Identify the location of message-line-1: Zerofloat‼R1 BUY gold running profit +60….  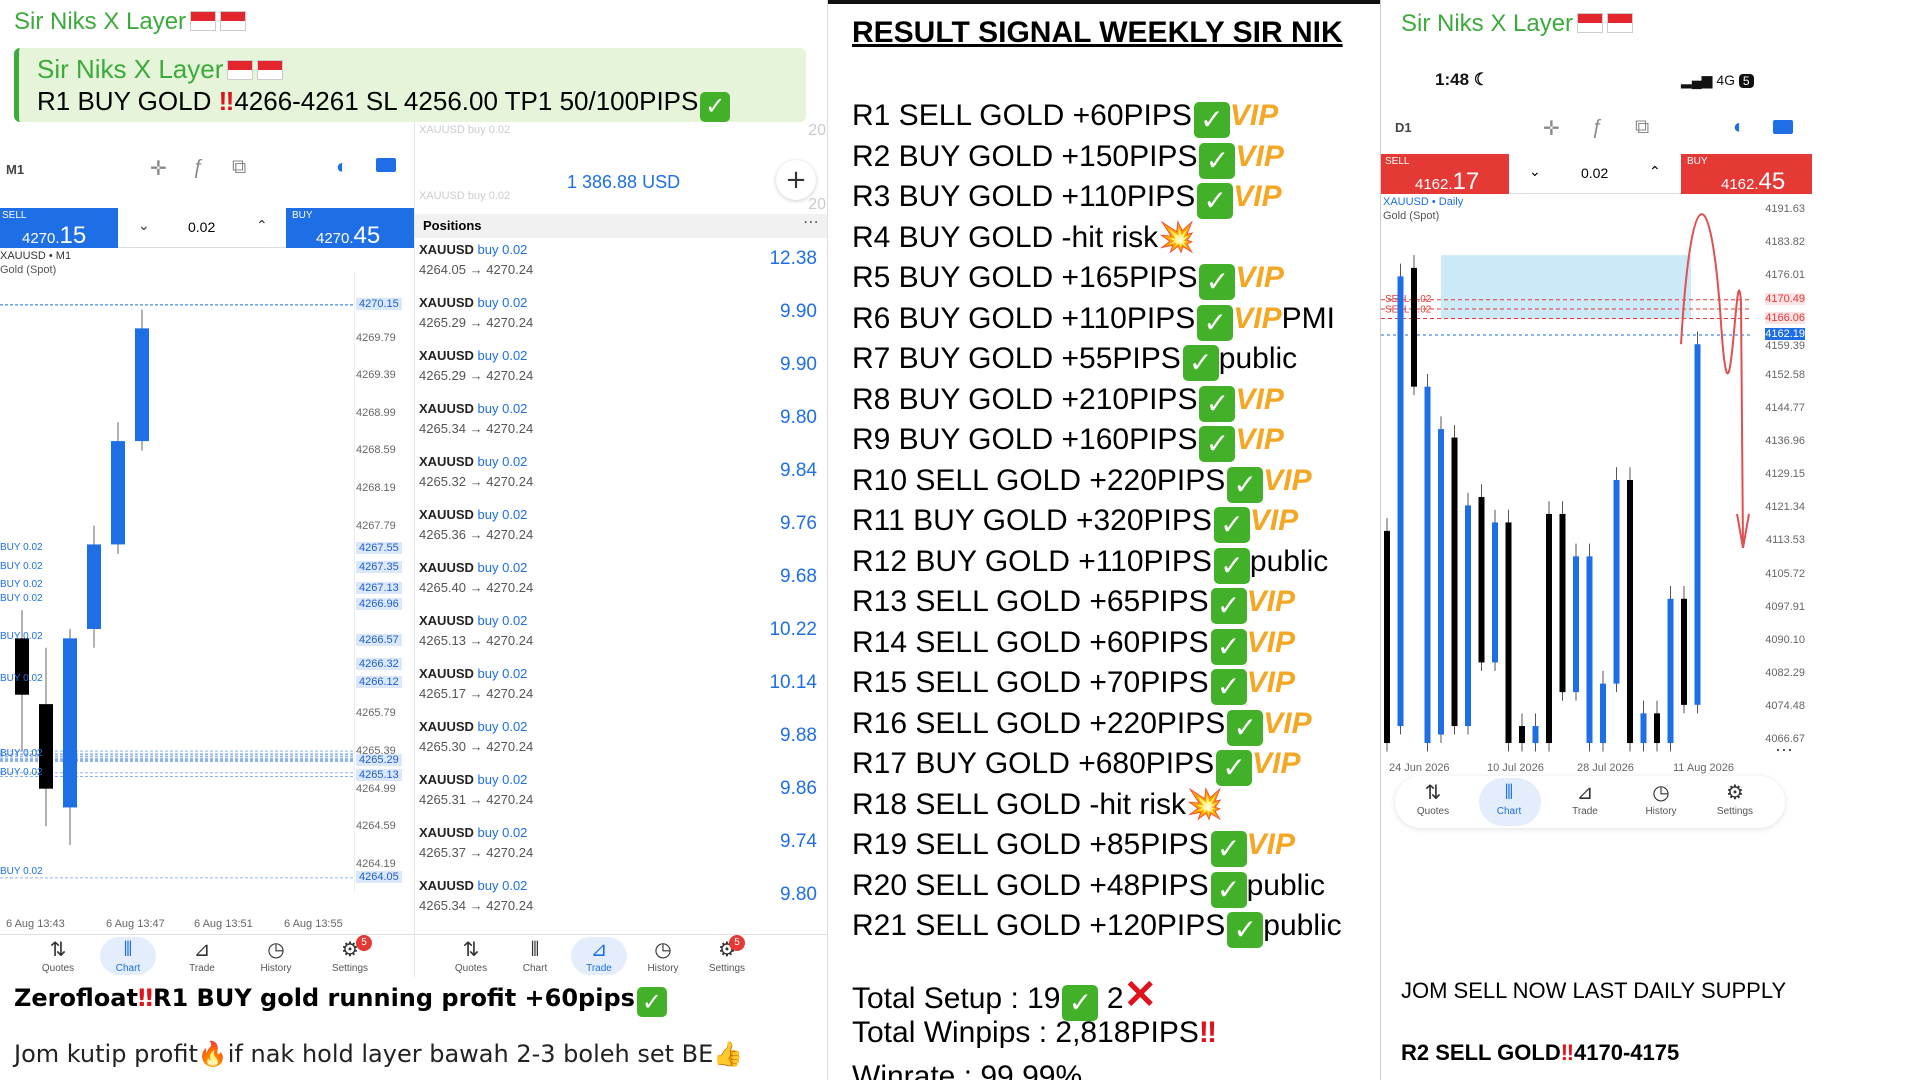
(340, 1000).